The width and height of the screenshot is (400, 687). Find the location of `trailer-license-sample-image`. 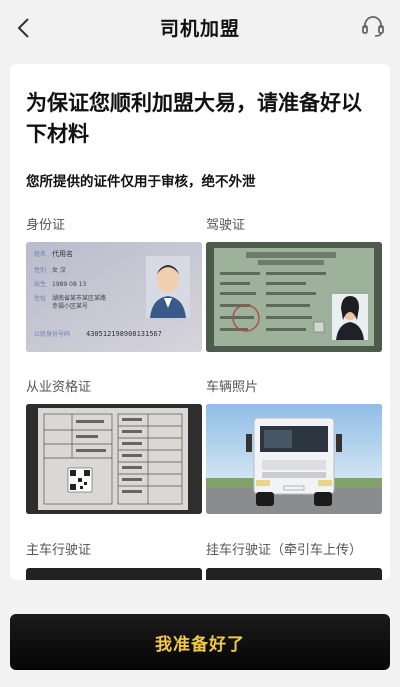

trailer-license-sample-image is located at coordinates (294, 574).